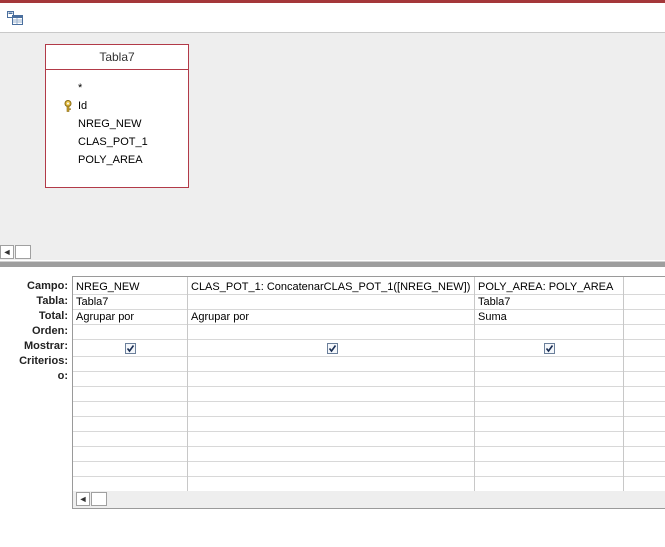 The width and height of the screenshot is (665, 547). Describe the element at coordinates (82, 106) in the screenshot. I see `field-id: Id` at that location.